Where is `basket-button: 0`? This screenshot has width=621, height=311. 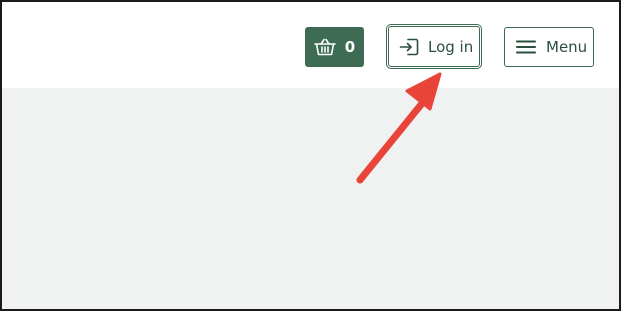
basket-button: 0 is located at coordinates (334, 47).